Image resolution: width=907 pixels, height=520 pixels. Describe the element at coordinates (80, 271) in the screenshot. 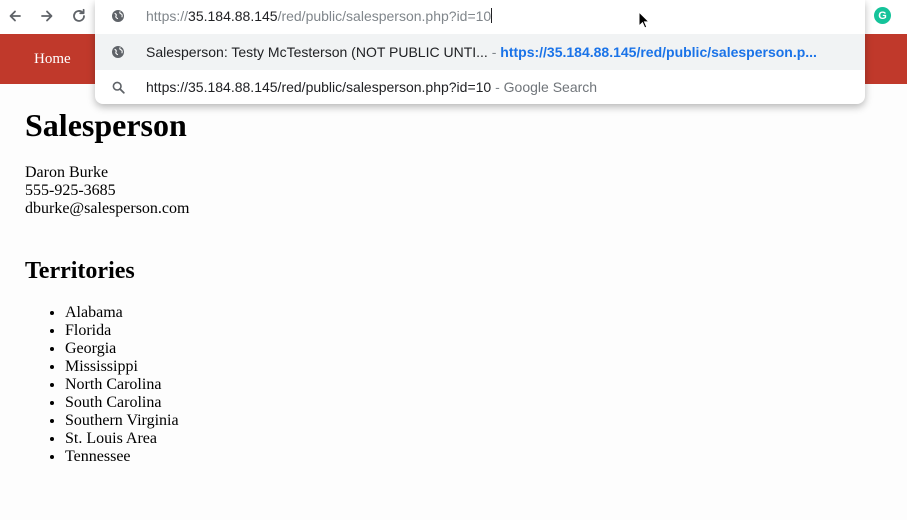

I see `territories-heading: Territories` at that location.